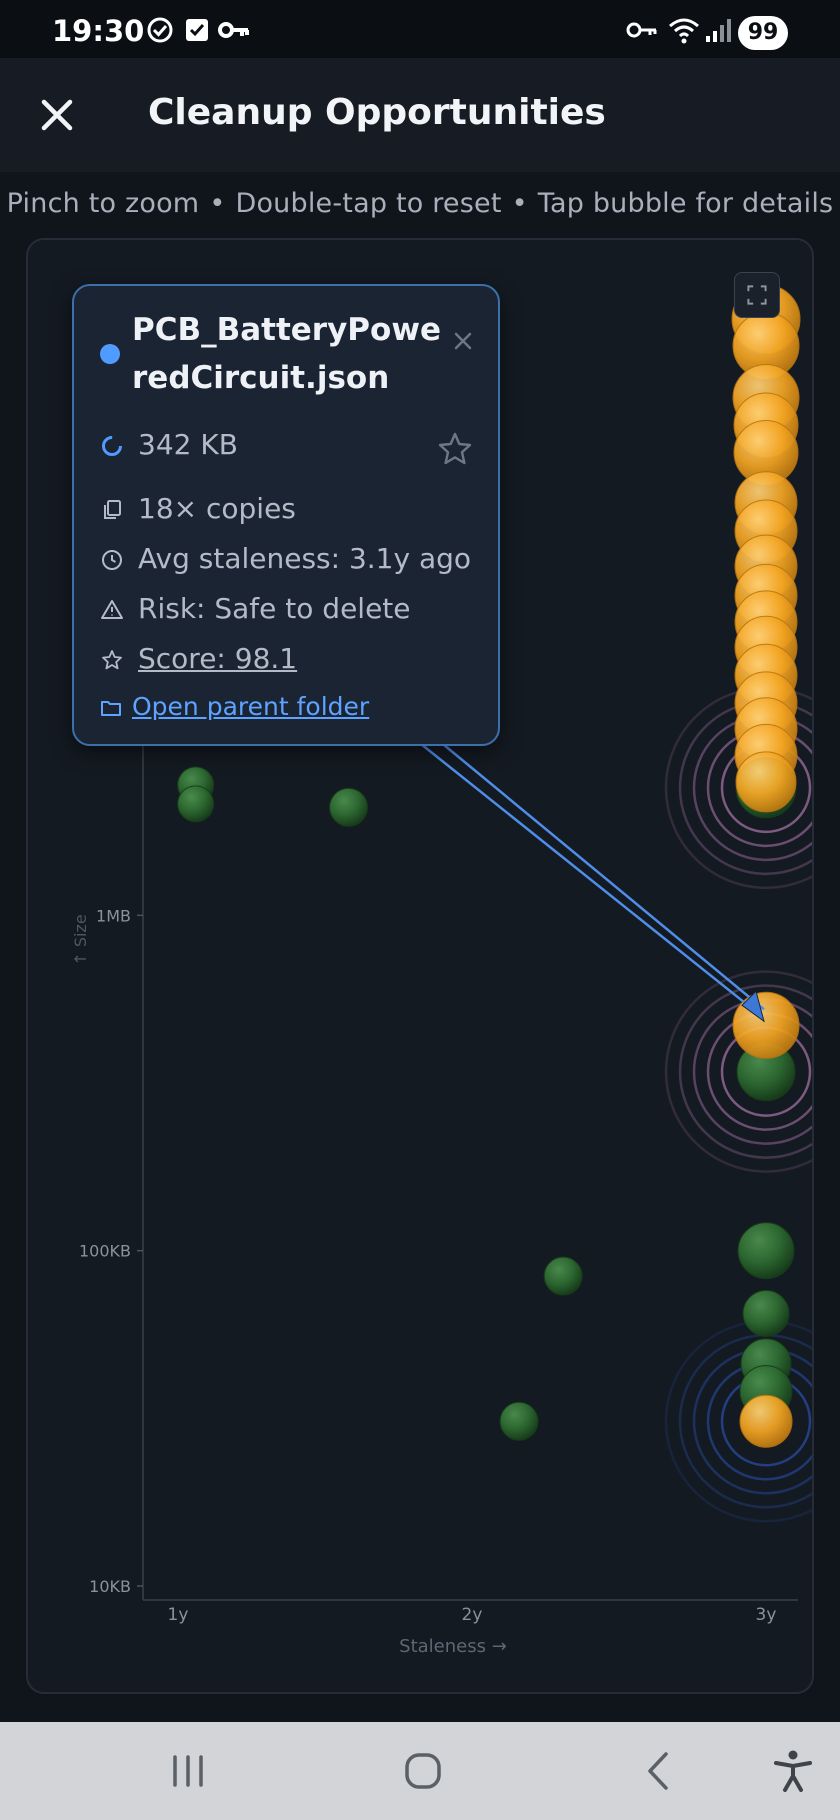 This screenshot has height=1820, width=840. Describe the element at coordinates (113, 915) in the screenshot. I see `y-tick-label: 1MB` at that location.